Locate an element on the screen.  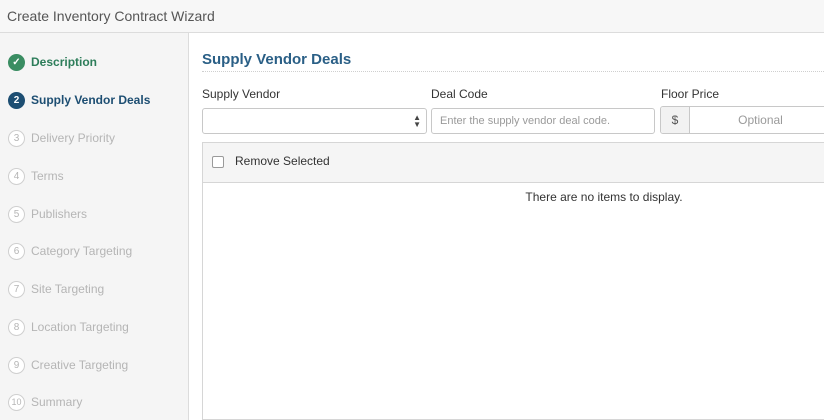
deal-code-input is located at coordinates (543, 121).